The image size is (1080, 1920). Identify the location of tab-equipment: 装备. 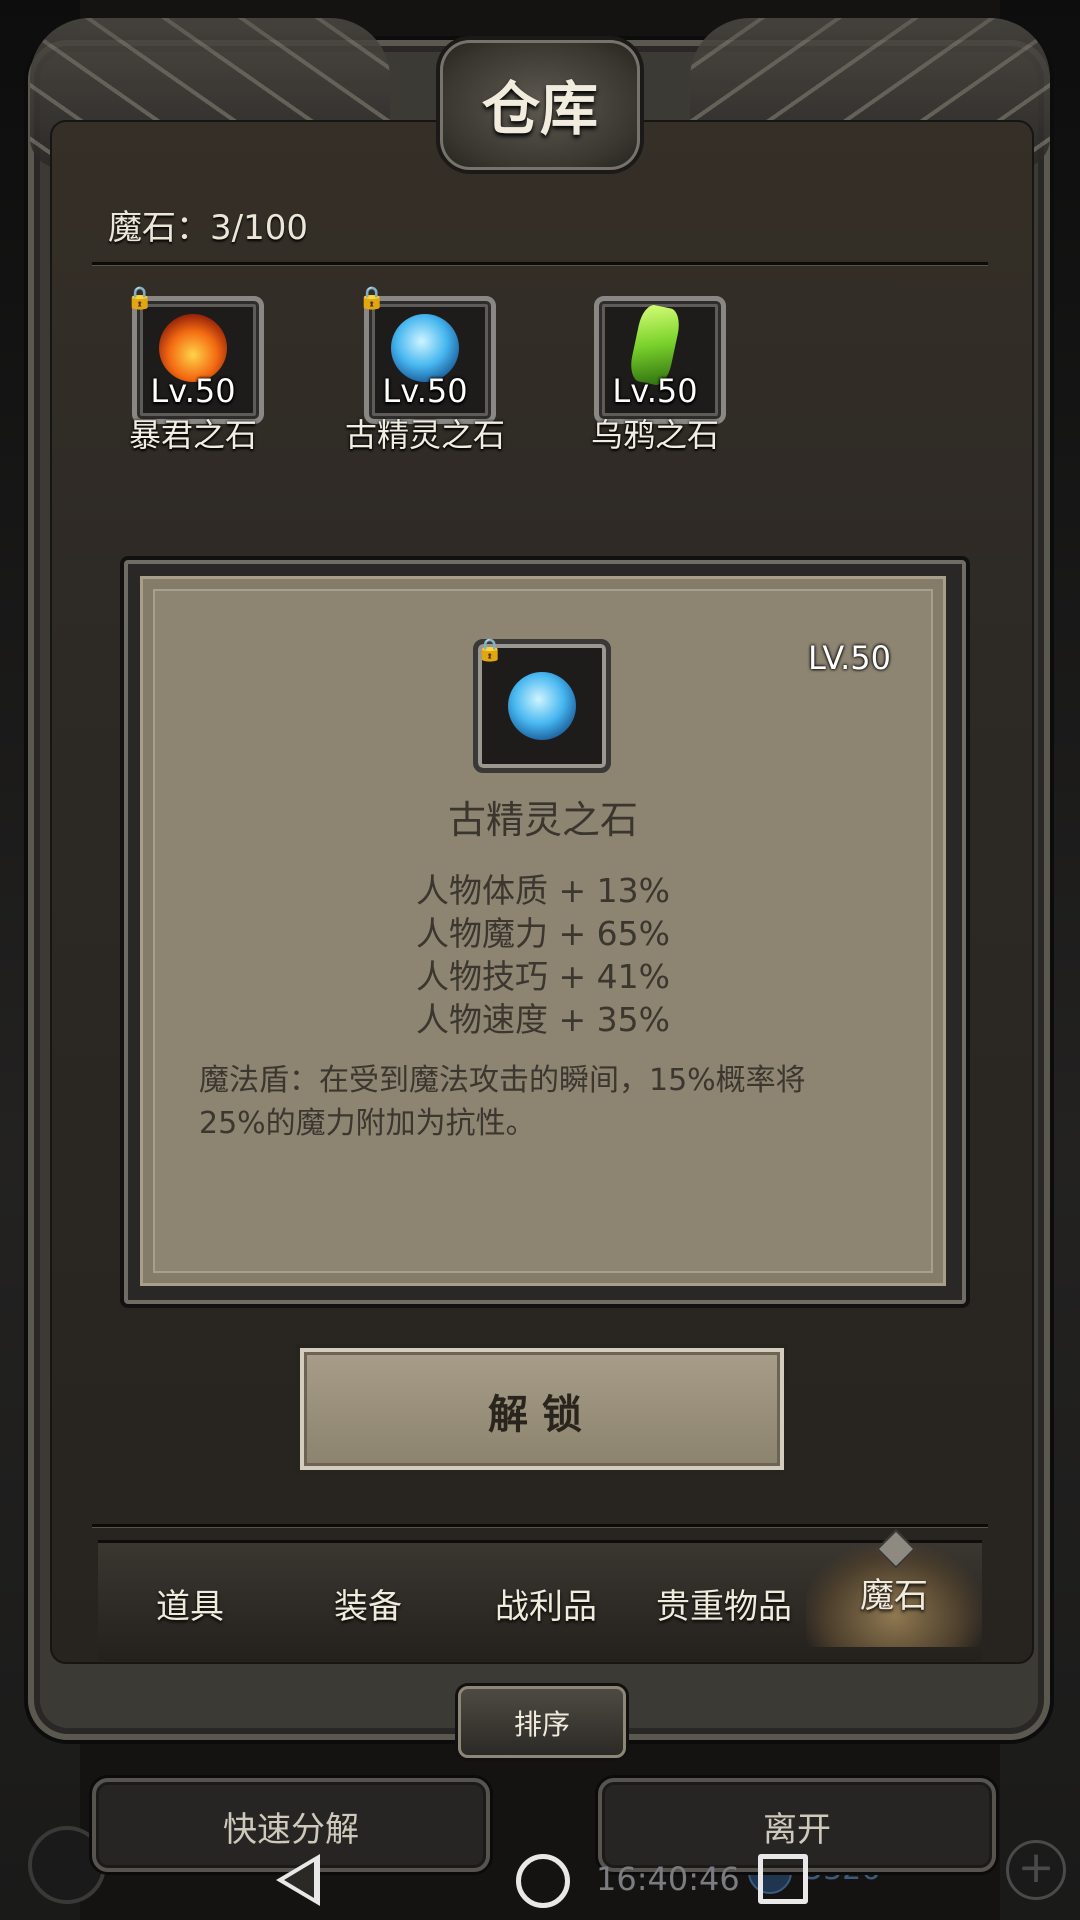
(368, 1603).